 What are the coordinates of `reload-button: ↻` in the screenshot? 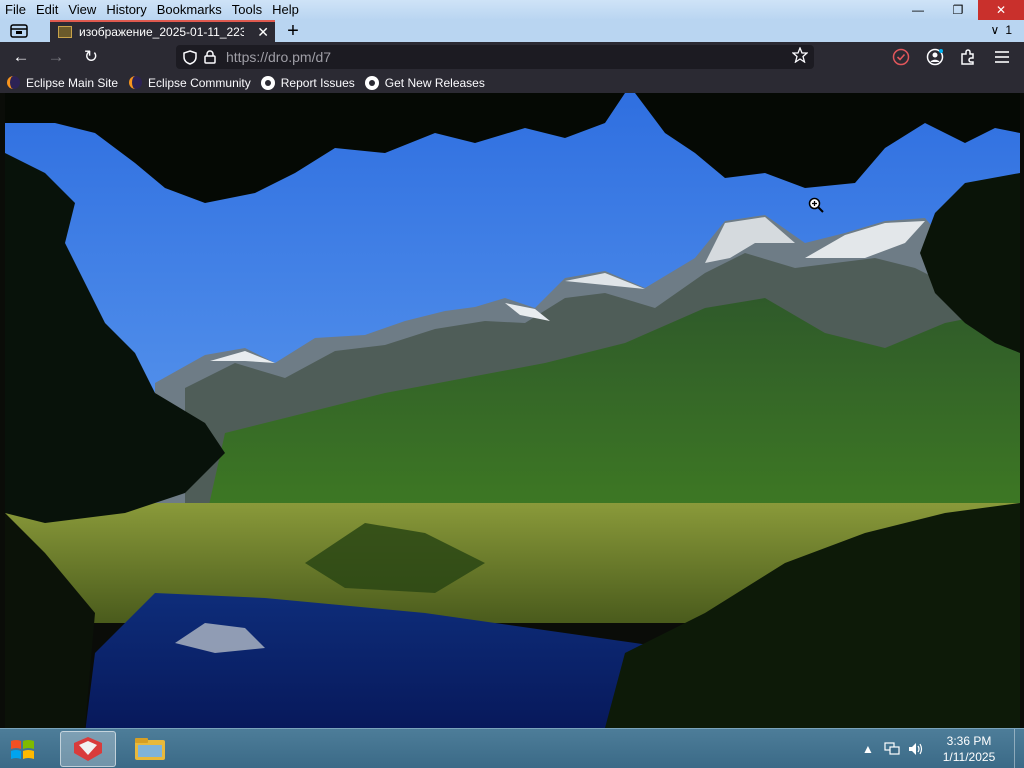 It's located at (91, 57).